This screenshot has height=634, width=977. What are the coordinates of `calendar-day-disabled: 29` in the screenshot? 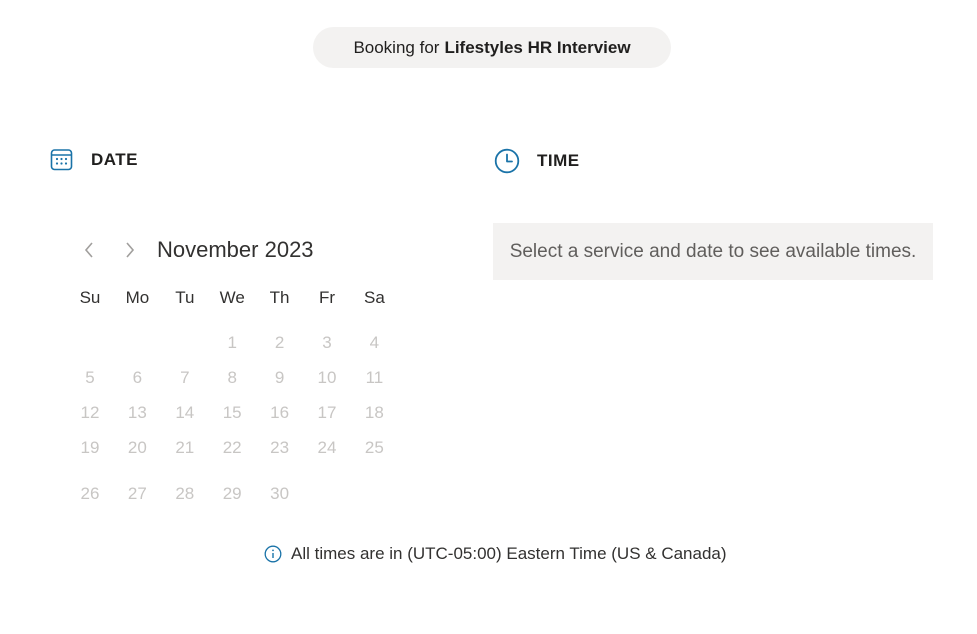 It's located at (232, 493).